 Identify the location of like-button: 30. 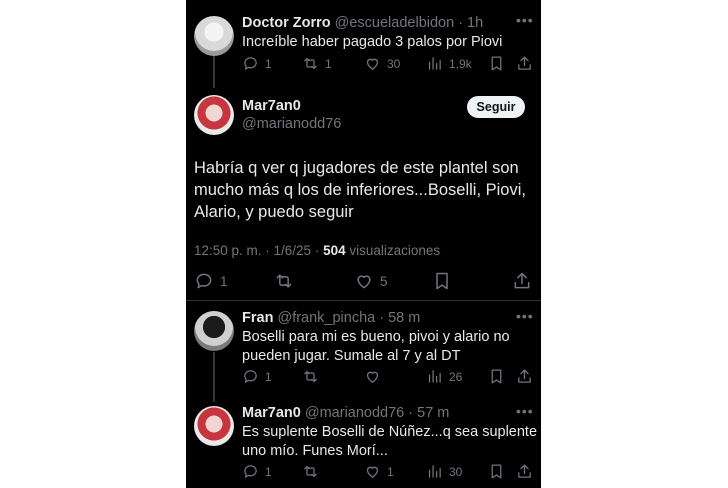
(382, 63).